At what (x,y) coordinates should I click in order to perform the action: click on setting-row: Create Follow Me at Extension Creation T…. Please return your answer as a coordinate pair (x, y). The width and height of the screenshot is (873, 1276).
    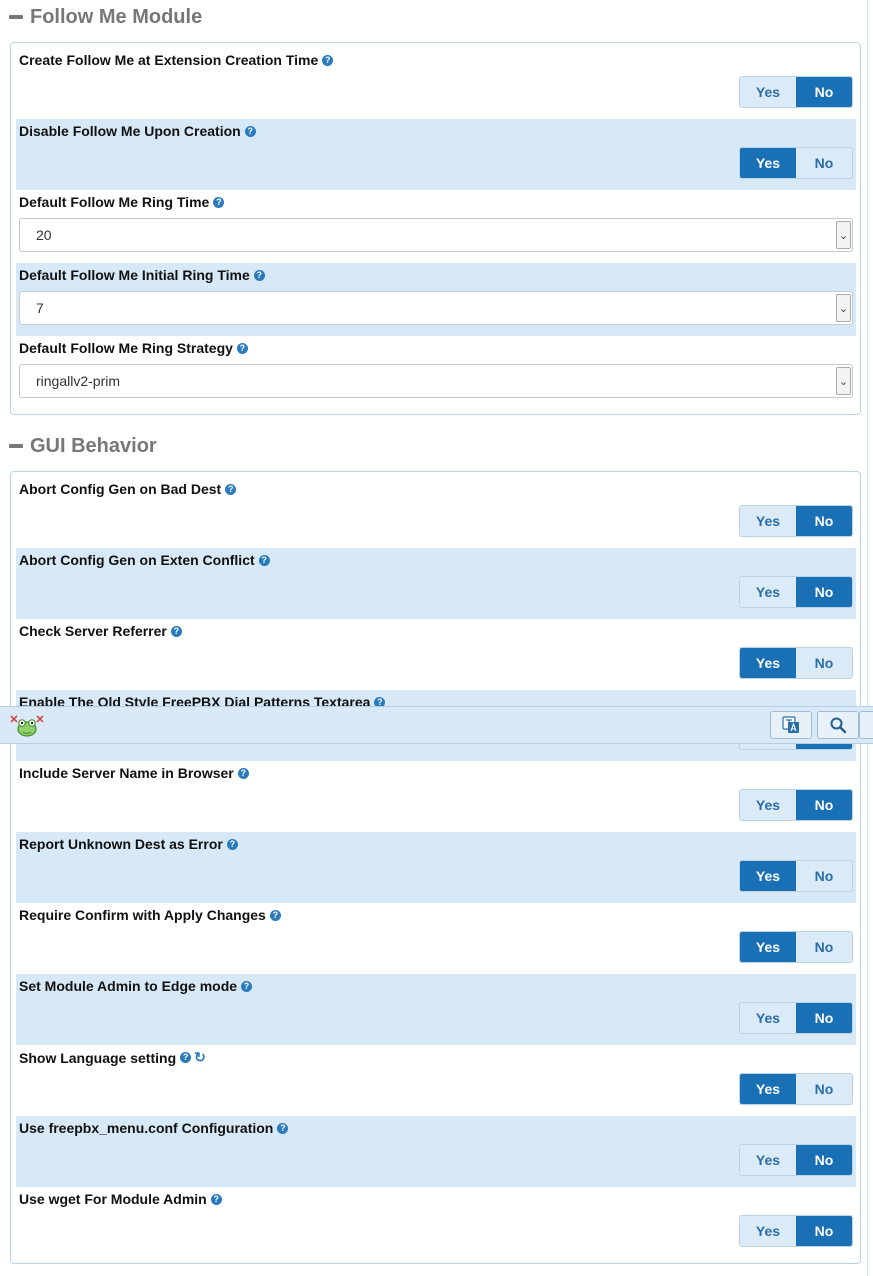
    Looking at the image, I should click on (436, 83).